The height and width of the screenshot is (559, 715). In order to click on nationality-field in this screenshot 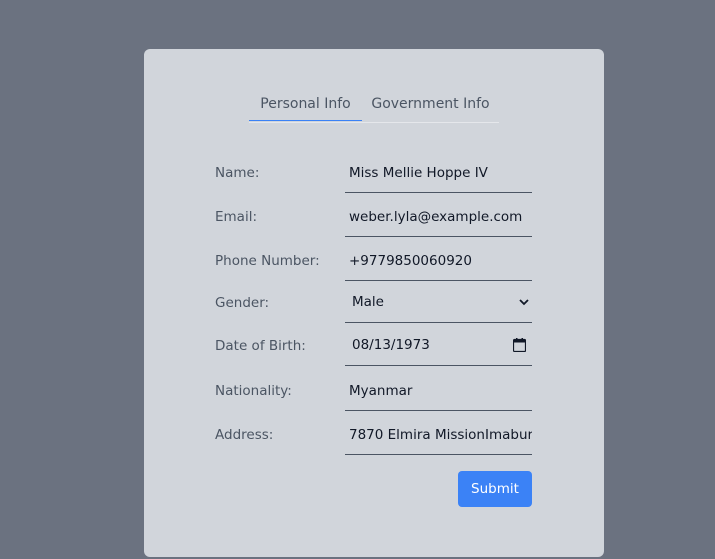, I will do `click(438, 390)`.